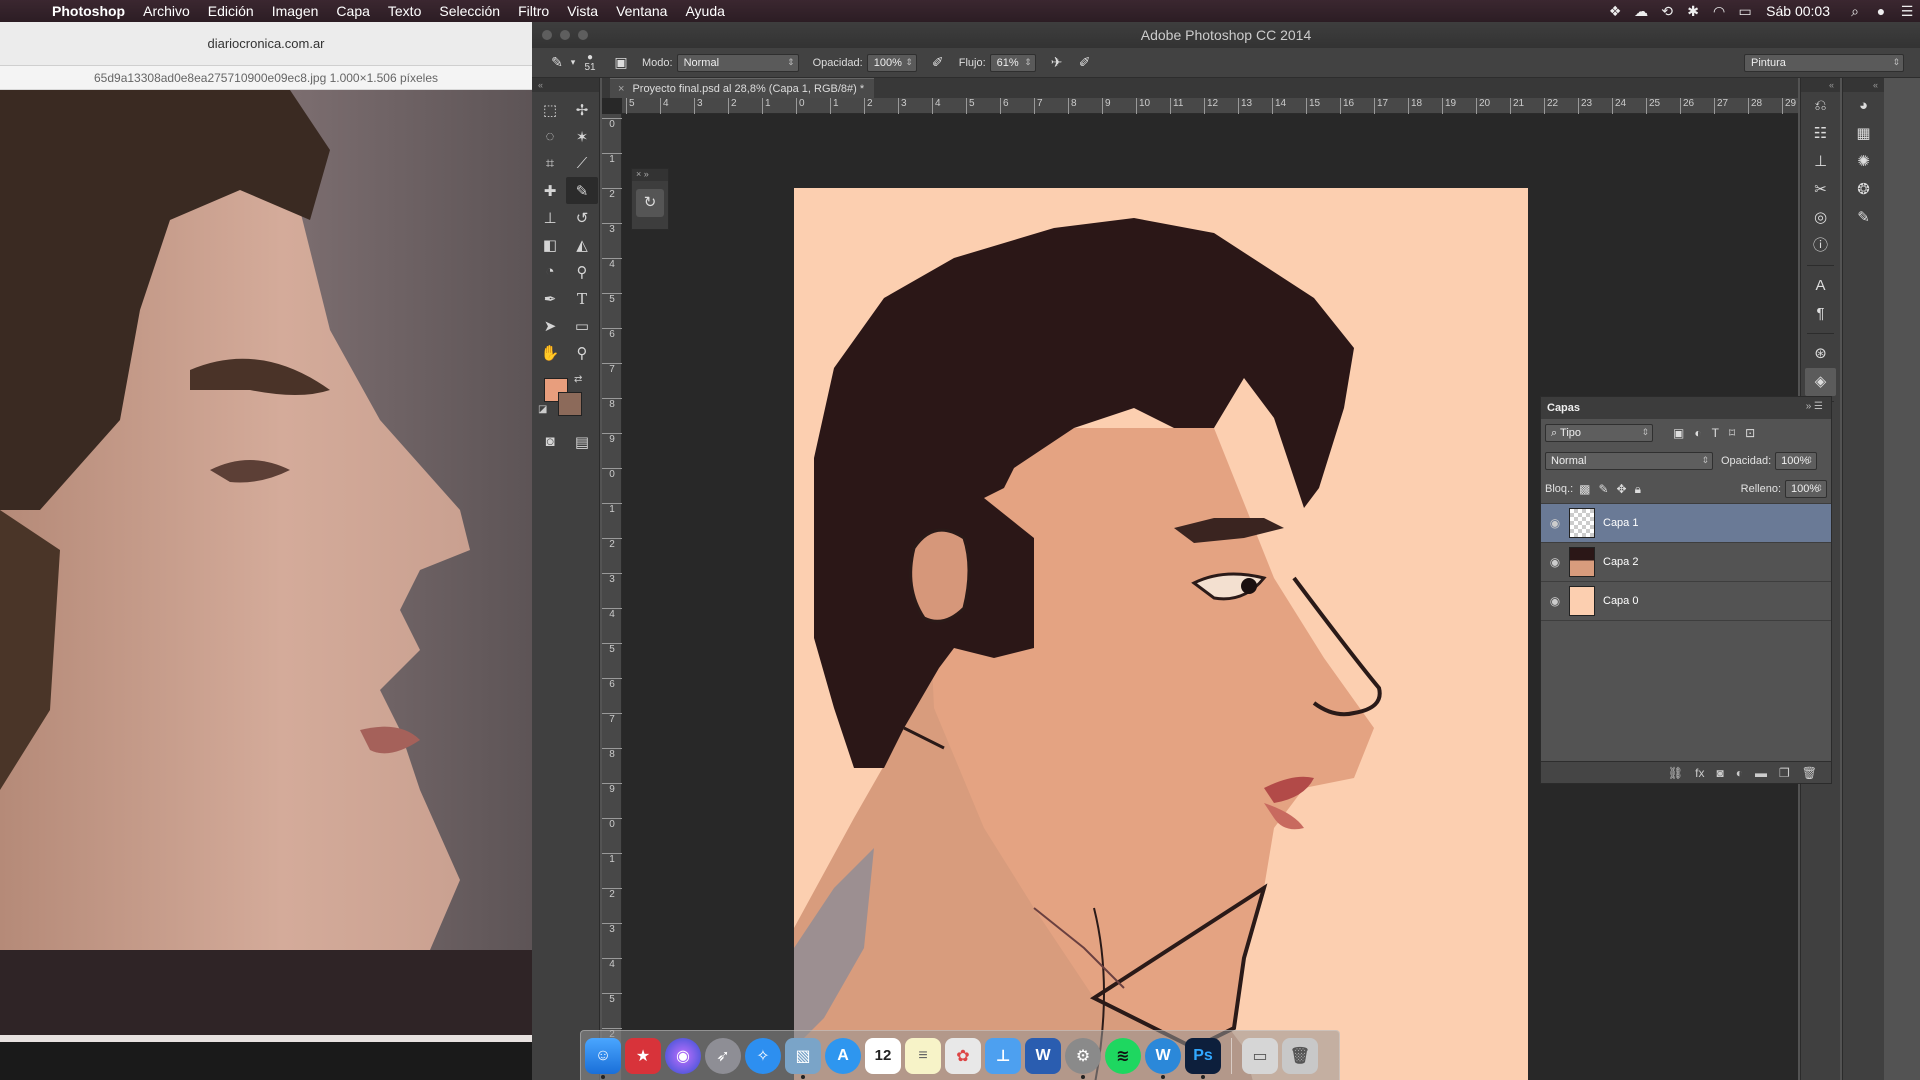 The image size is (1920, 1080). What do you see at coordinates (582, 271) in the screenshot?
I see `dodge-tool-icon: ⚲` at bounding box center [582, 271].